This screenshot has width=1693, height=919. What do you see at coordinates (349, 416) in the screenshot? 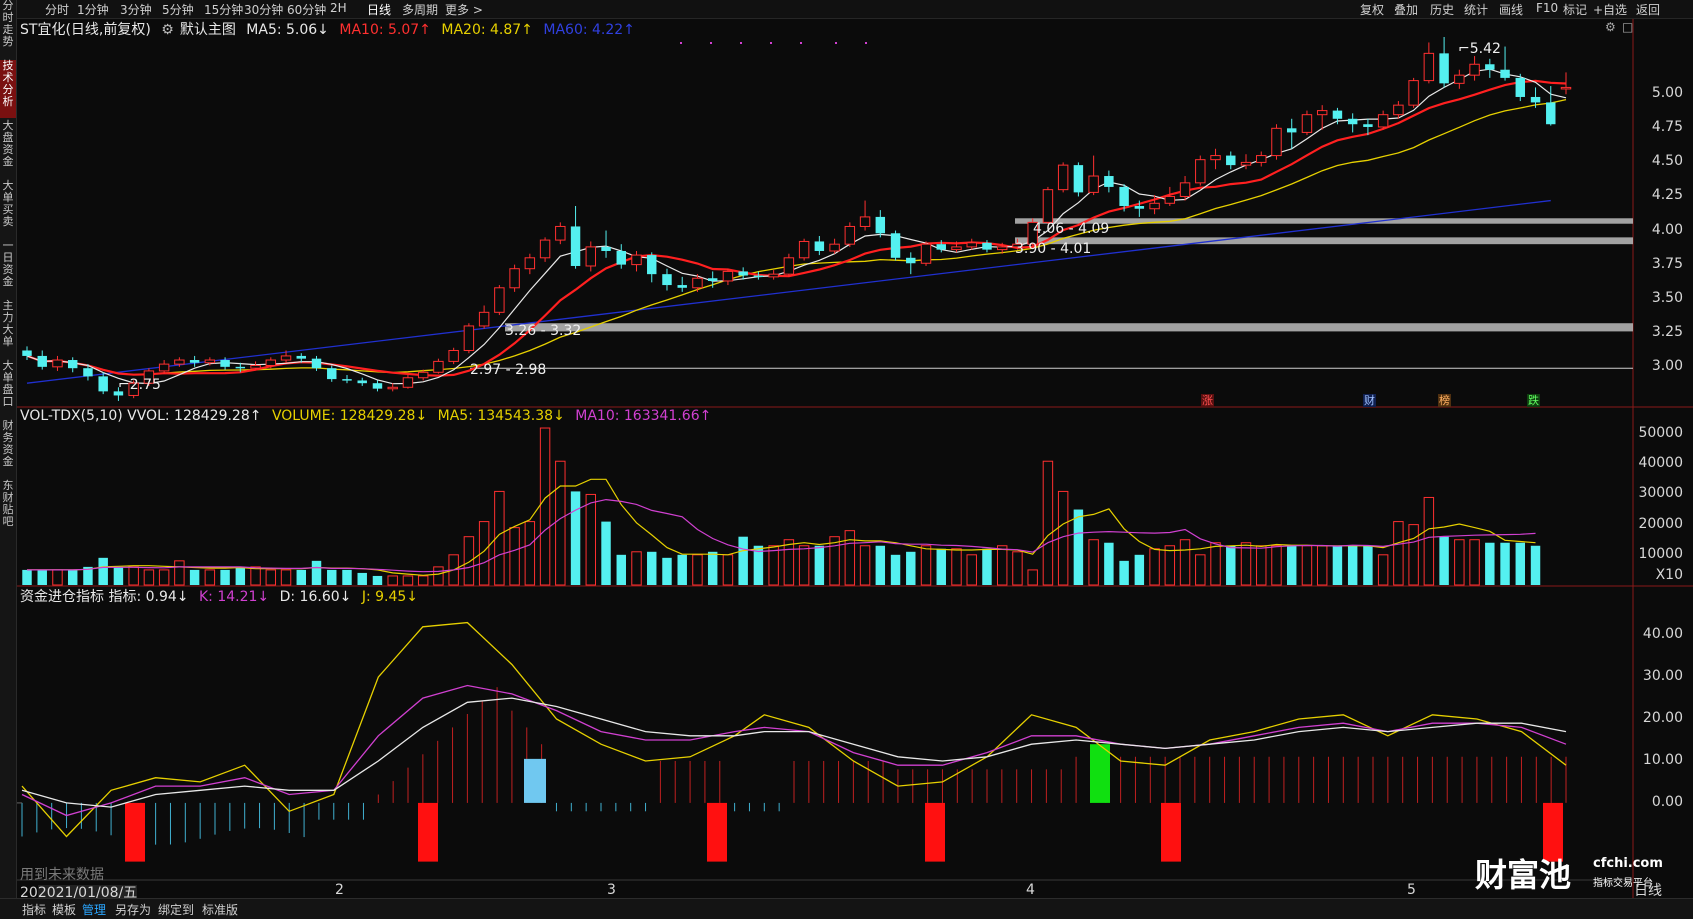
I see `vol-volume-value: VOLUME: 128429.28↓` at bounding box center [349, 416].